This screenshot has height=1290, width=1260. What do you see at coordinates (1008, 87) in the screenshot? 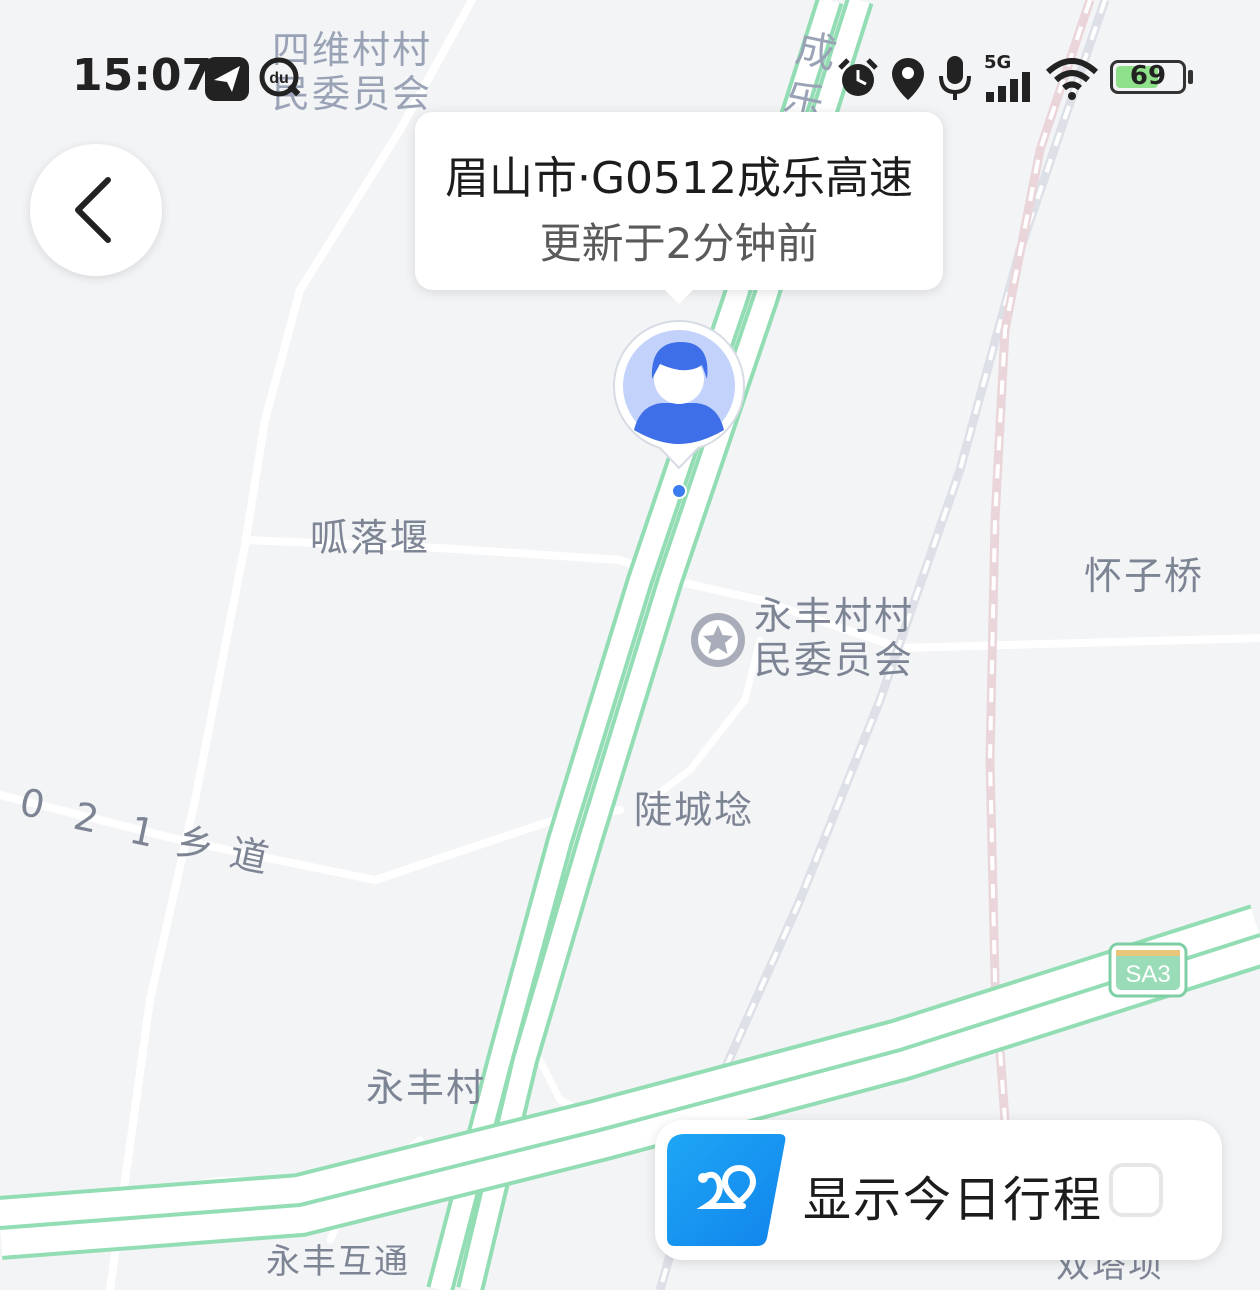
I see `signal-icon` at bounding box center [1008, 87].